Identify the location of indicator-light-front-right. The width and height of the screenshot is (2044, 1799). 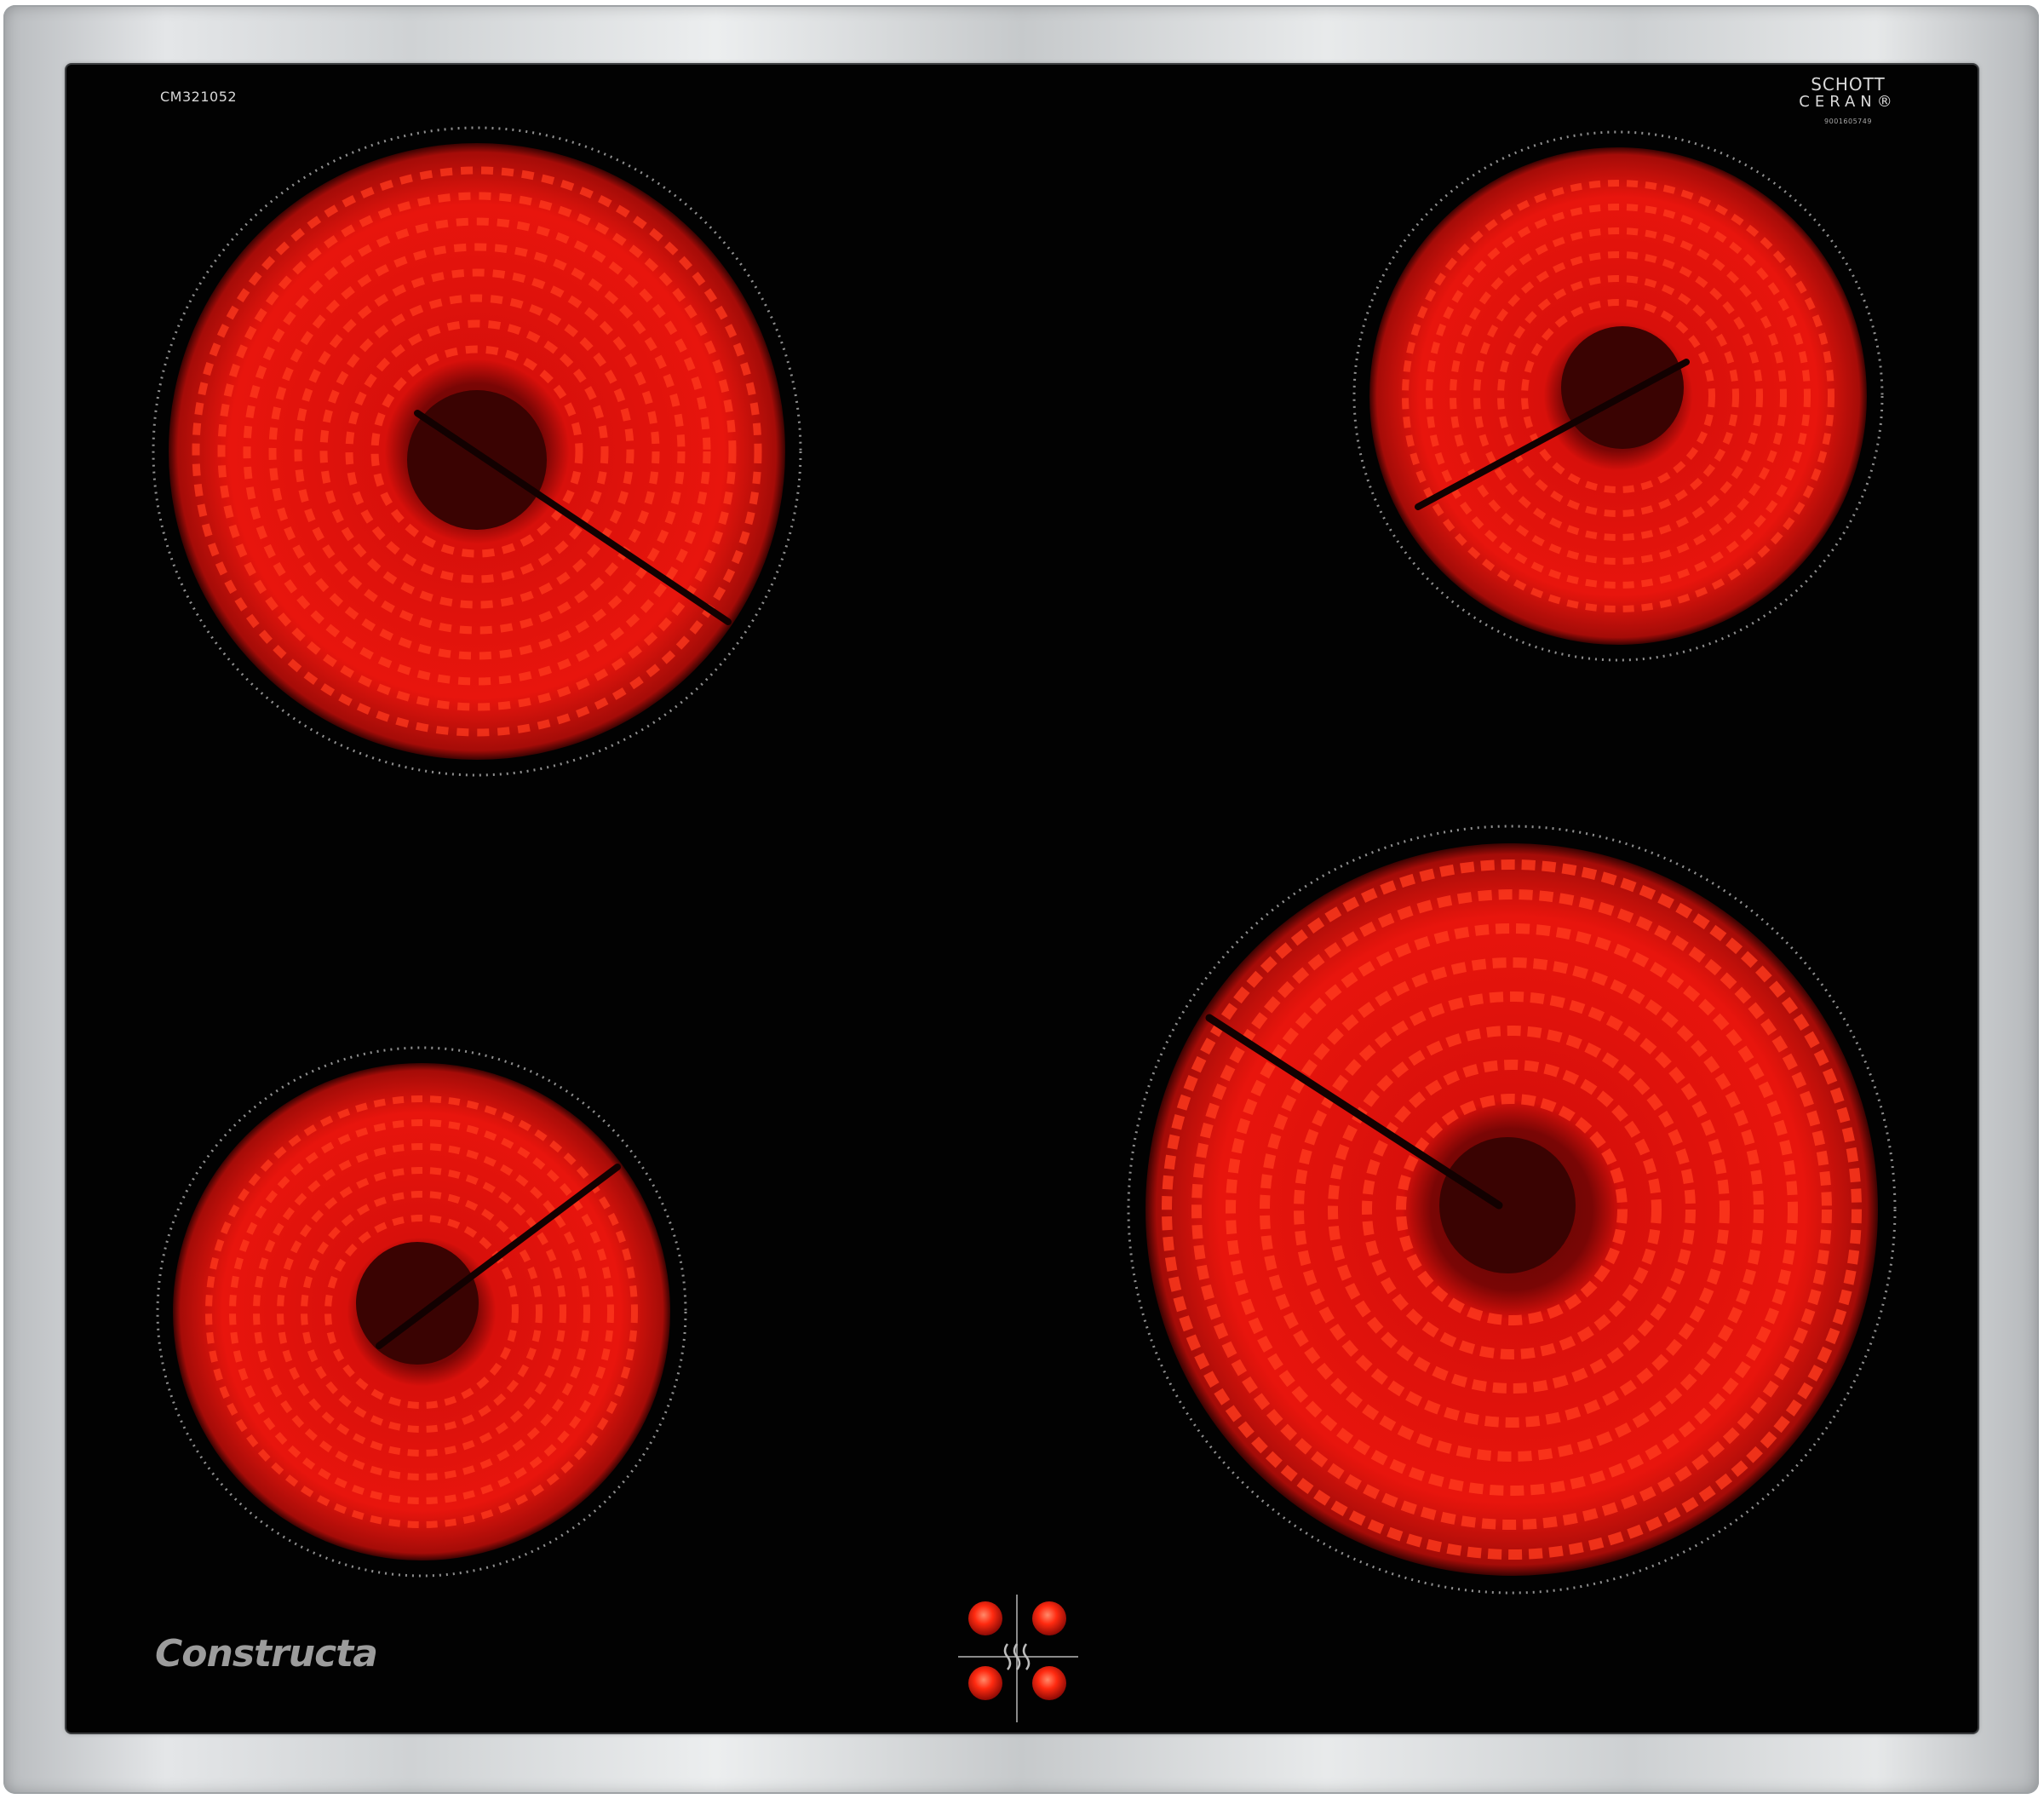
(1049, 1683).